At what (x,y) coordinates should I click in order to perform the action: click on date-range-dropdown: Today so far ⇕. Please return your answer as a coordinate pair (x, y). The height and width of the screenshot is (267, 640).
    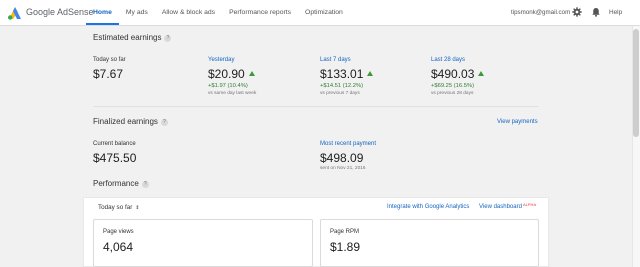
    Looking at the image, I should click on (119, 207).